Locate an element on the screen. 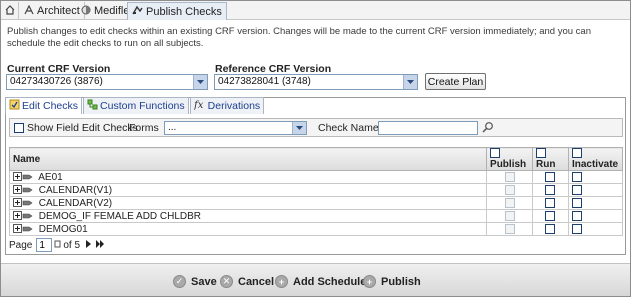 Image resolution: width=631 pixels, height=297 pixels. table-header-row: Name Publish Run Inactivate is located at coordinates (316, 159).